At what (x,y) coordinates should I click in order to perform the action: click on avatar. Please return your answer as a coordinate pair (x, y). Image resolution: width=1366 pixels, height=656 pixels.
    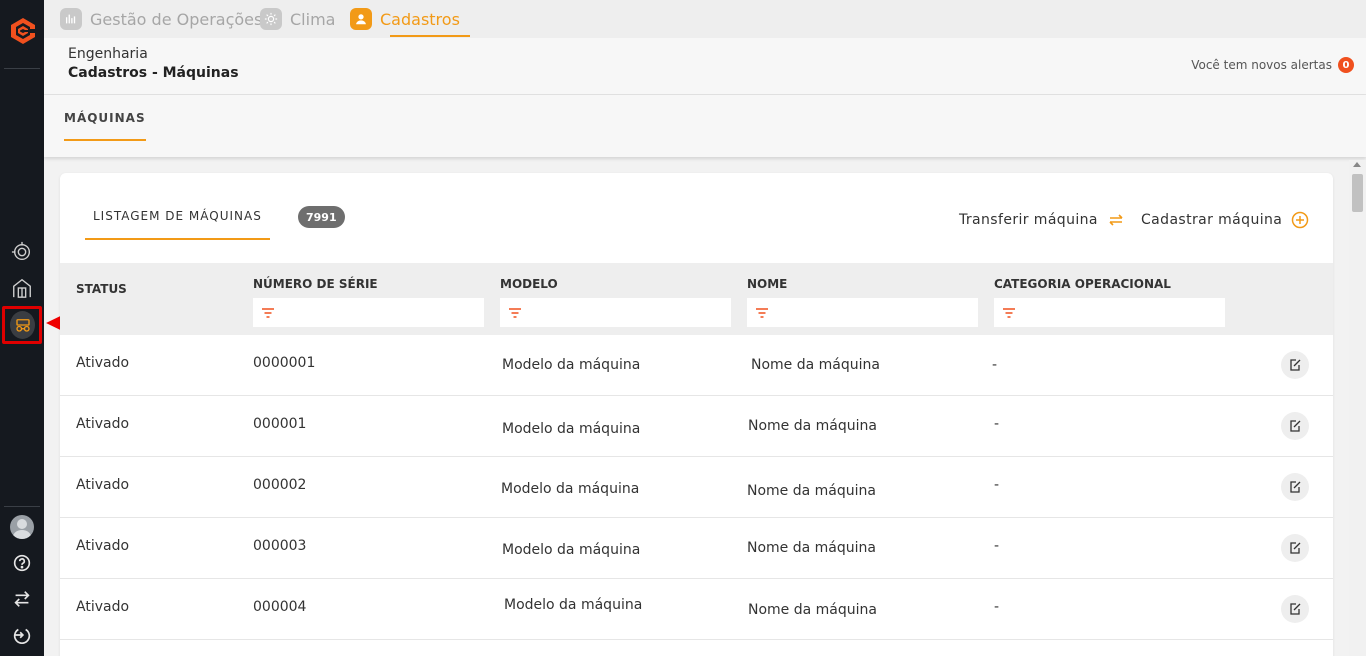
    Looking at the image, I should click on (22, 527).